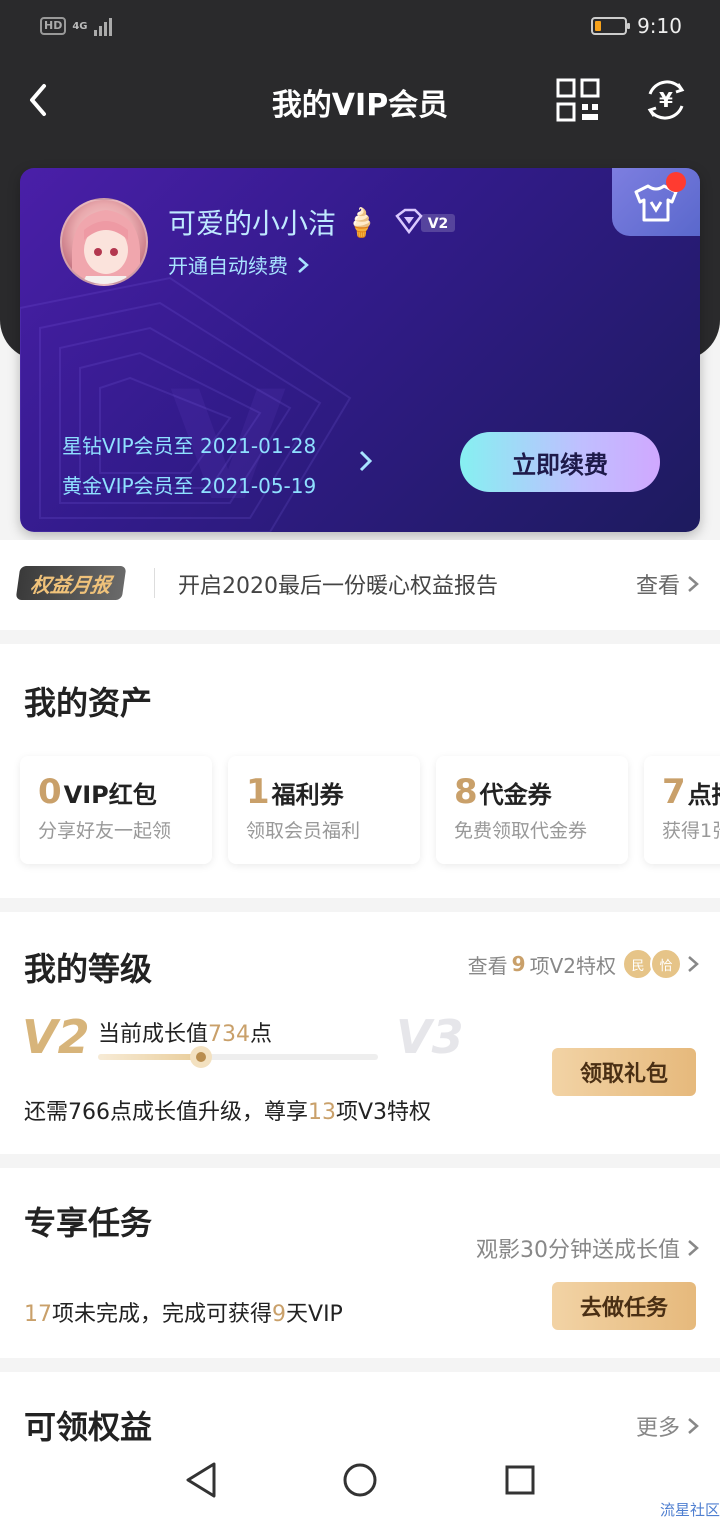 The width and height of the screenshot is (720, 1520). I want to click on vip-tshirt-tab, so click(656, 202).